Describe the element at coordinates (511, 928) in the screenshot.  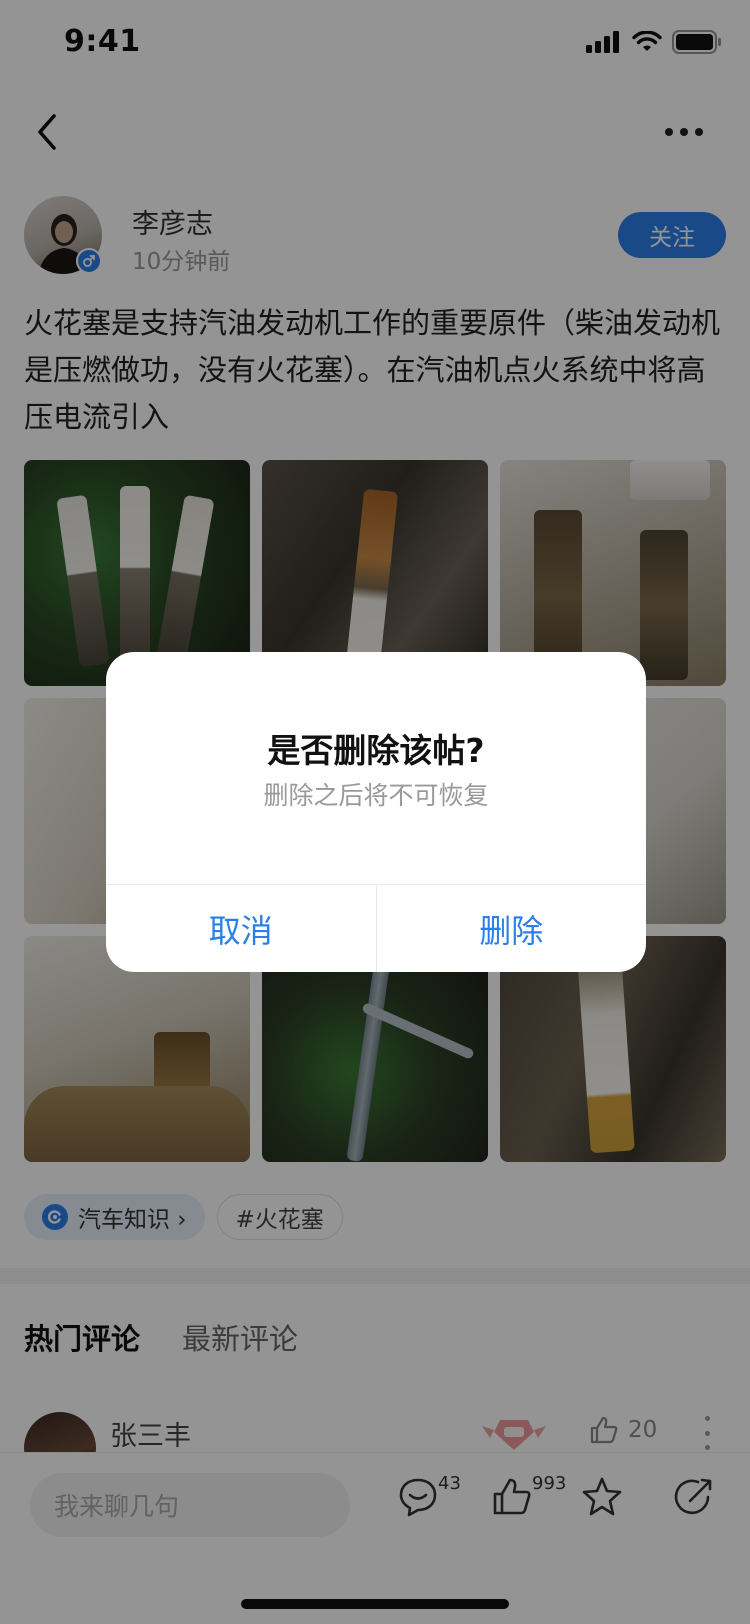
I see `delete-button: 删除` at that location.